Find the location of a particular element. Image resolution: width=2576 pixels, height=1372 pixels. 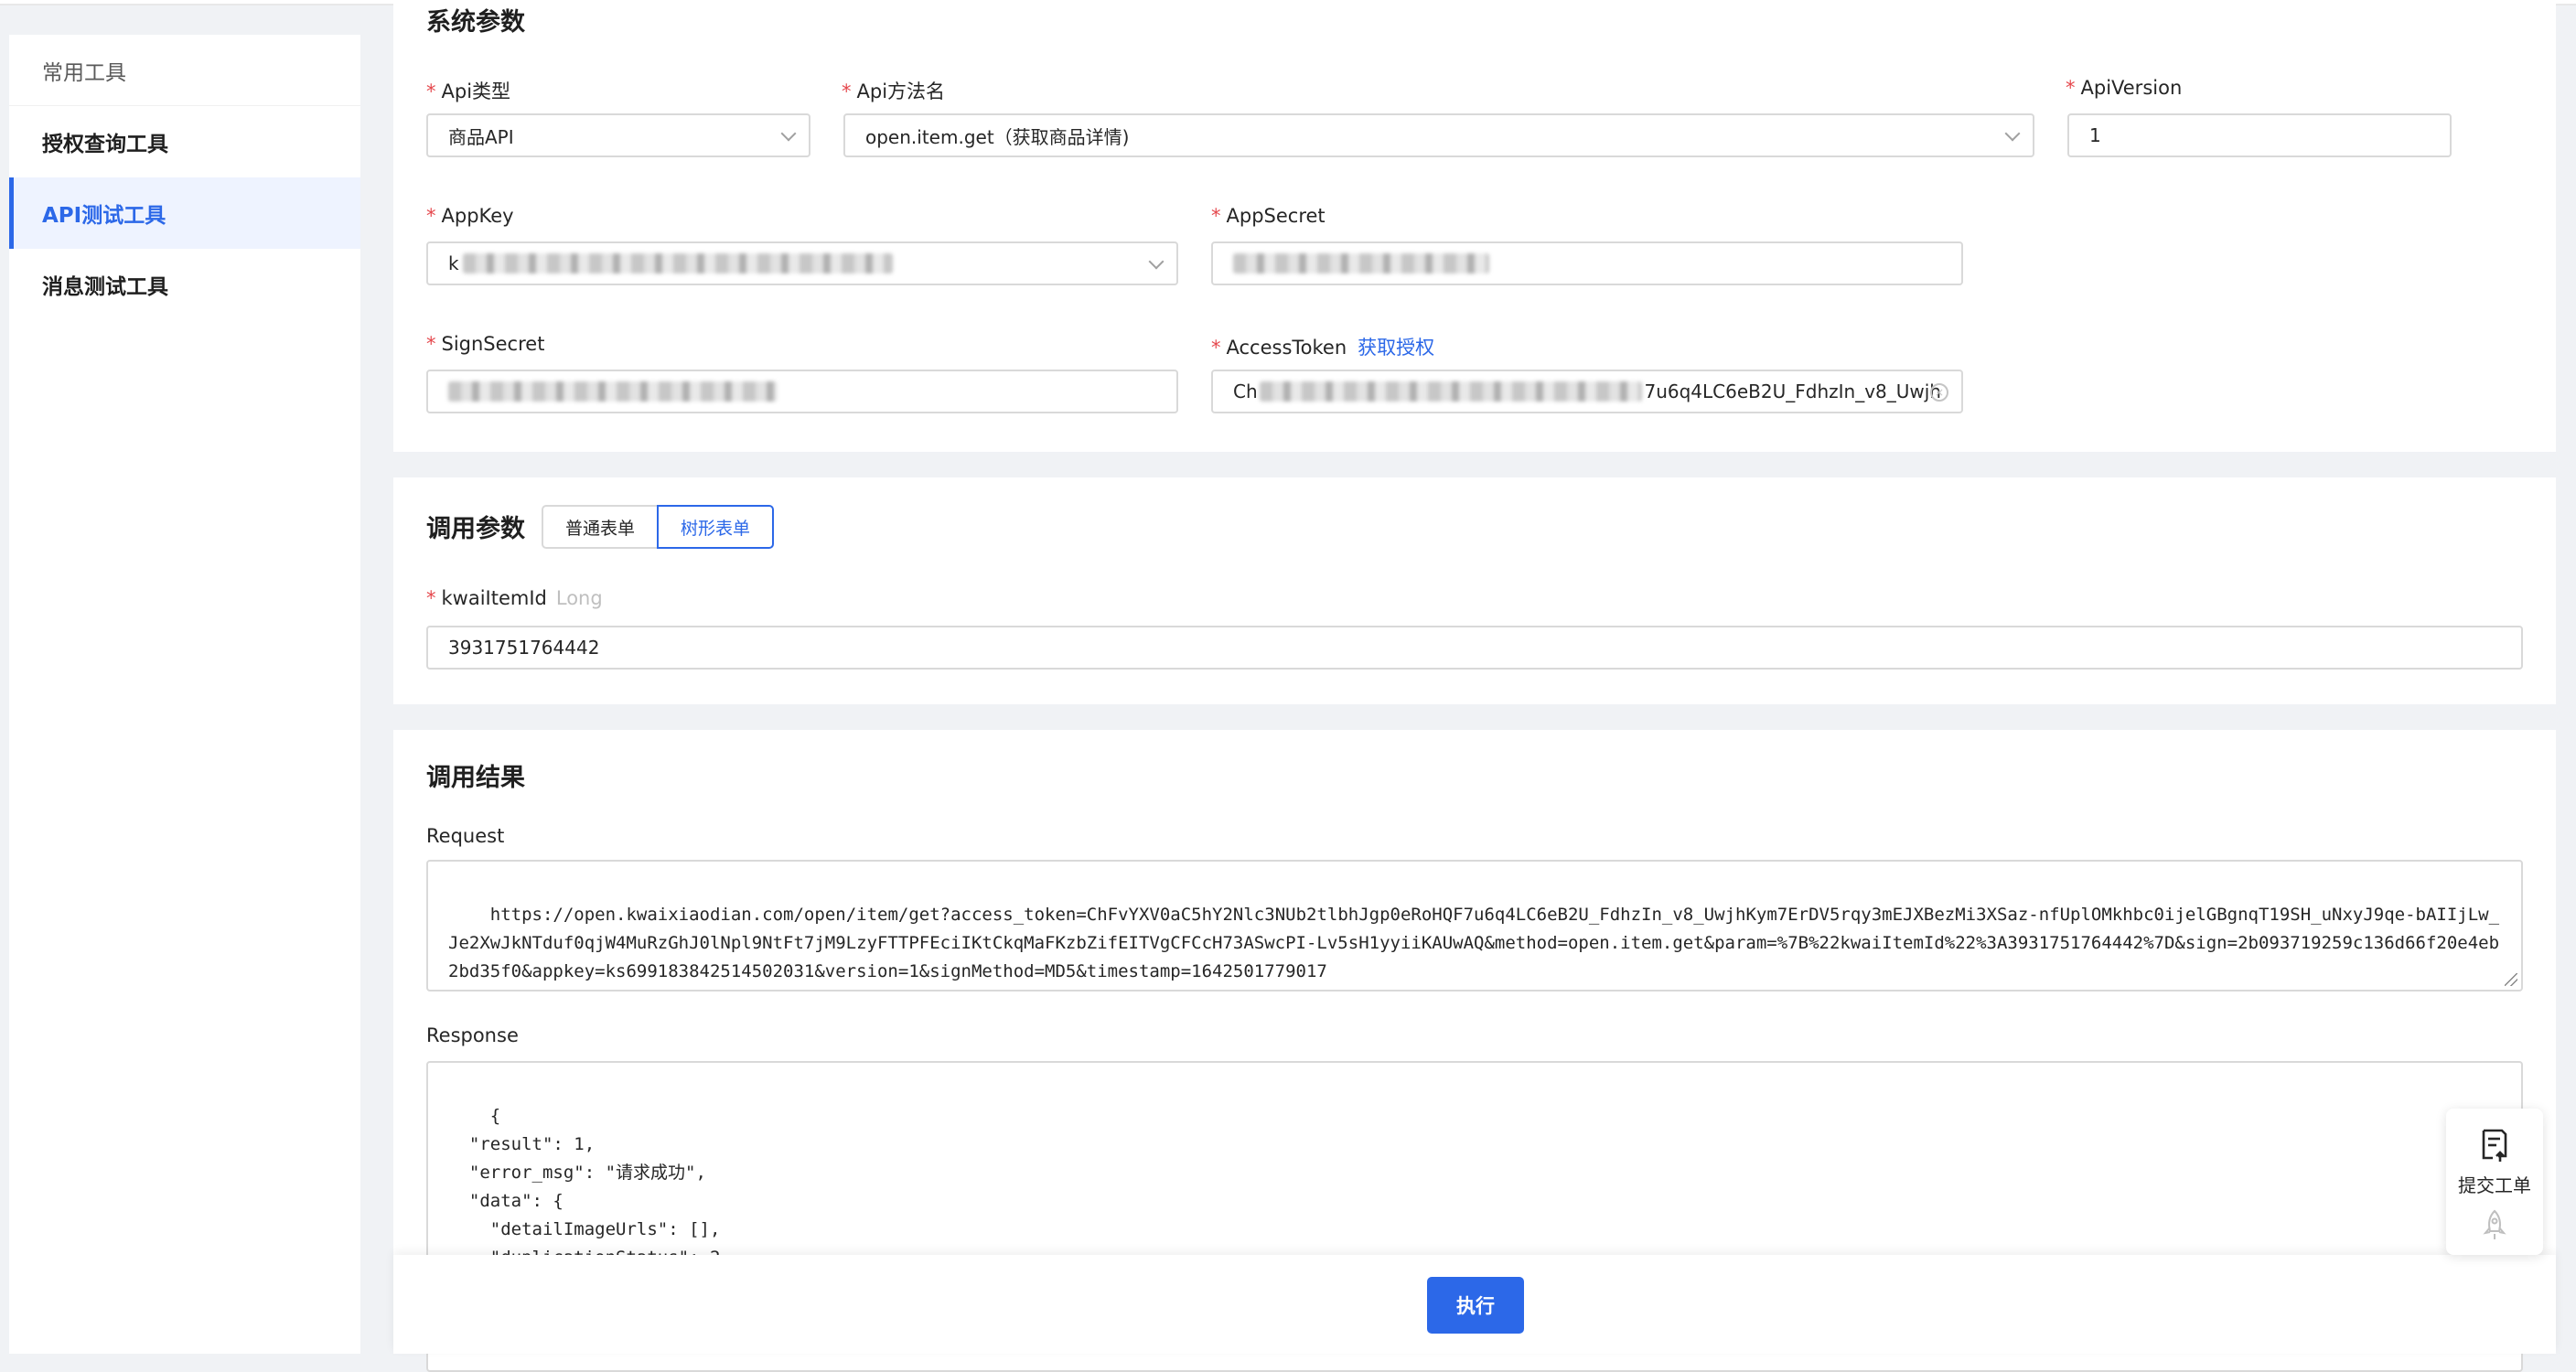

api-type-label: * Api类型 is located at coordinates (469, 91).